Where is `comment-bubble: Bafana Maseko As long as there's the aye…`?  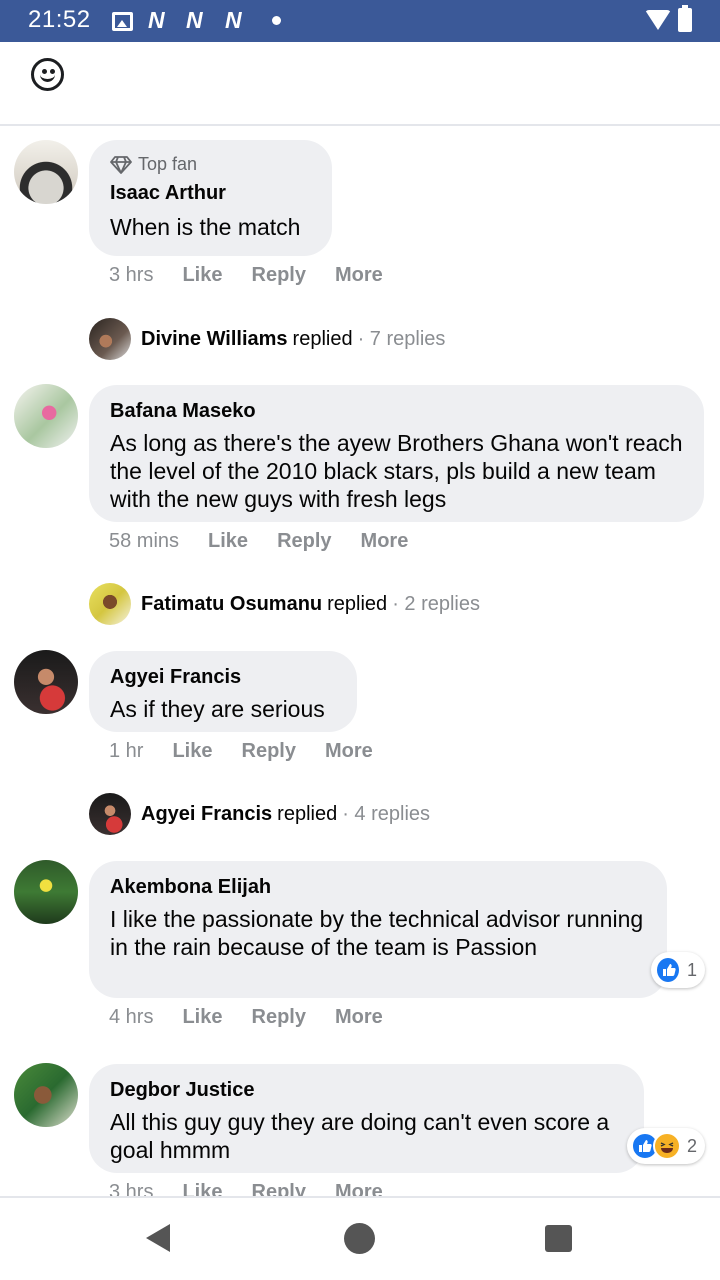 comment-bubble: Bafana Maseko As long as there's the aye… is located at coordinates (396, 453).